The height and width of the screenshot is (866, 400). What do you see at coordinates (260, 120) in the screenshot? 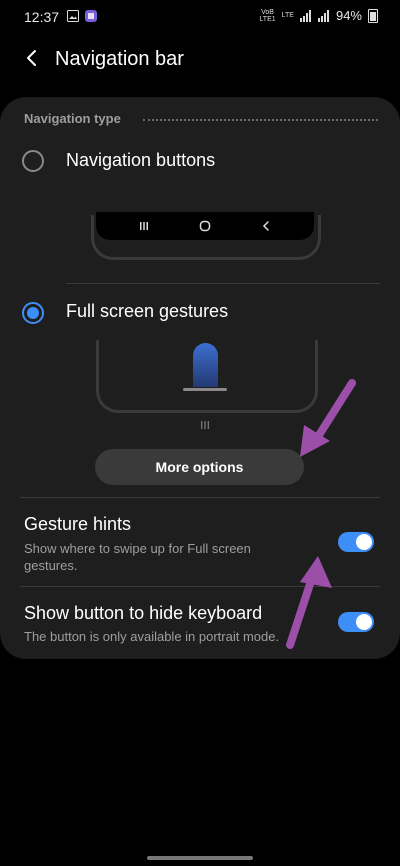
I see `section-divider` at bounding box center [260, 120].